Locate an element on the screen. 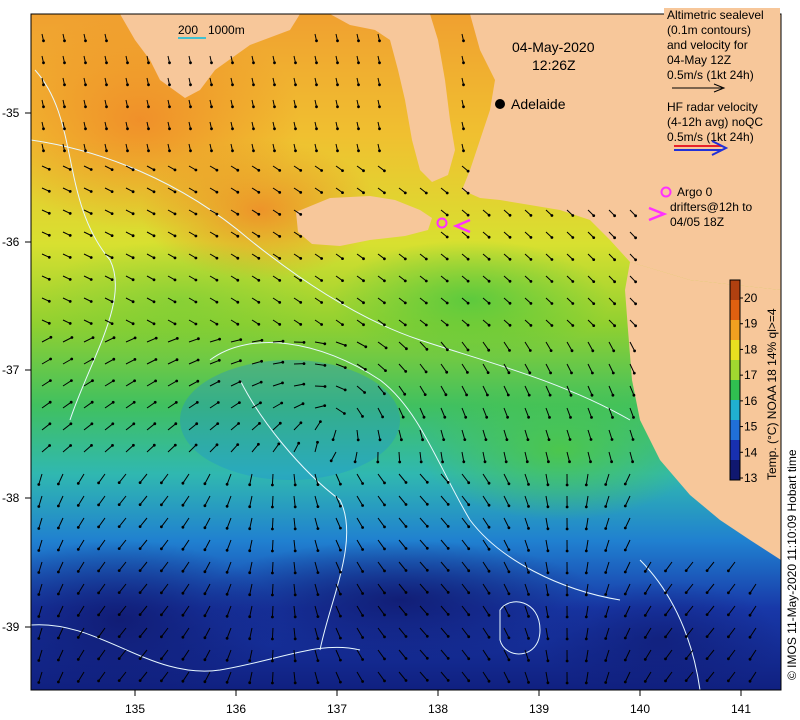 This screenshot has height=720, width=800. lat-tick-label: -38 is located at coordinates (11, 498).